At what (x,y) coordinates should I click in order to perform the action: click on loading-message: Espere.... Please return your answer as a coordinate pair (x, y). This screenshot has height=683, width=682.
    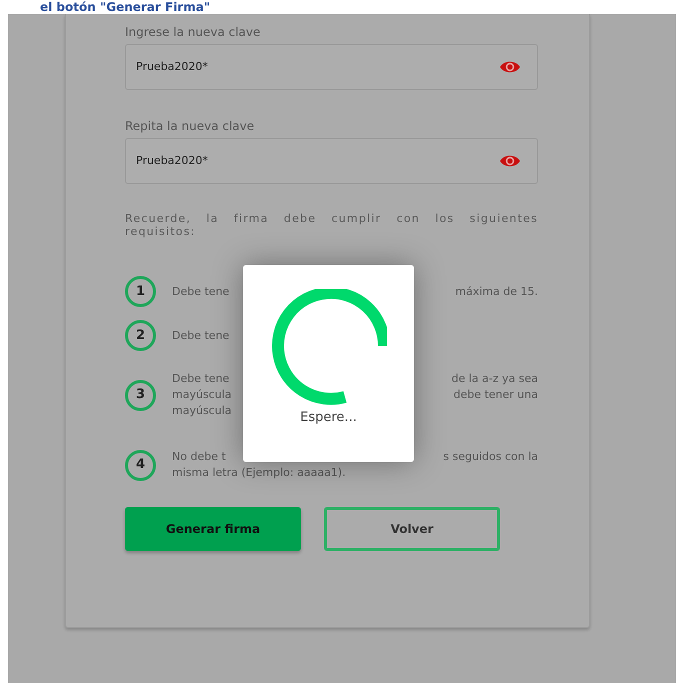
    Looking at the image, I should click on (328, 418).